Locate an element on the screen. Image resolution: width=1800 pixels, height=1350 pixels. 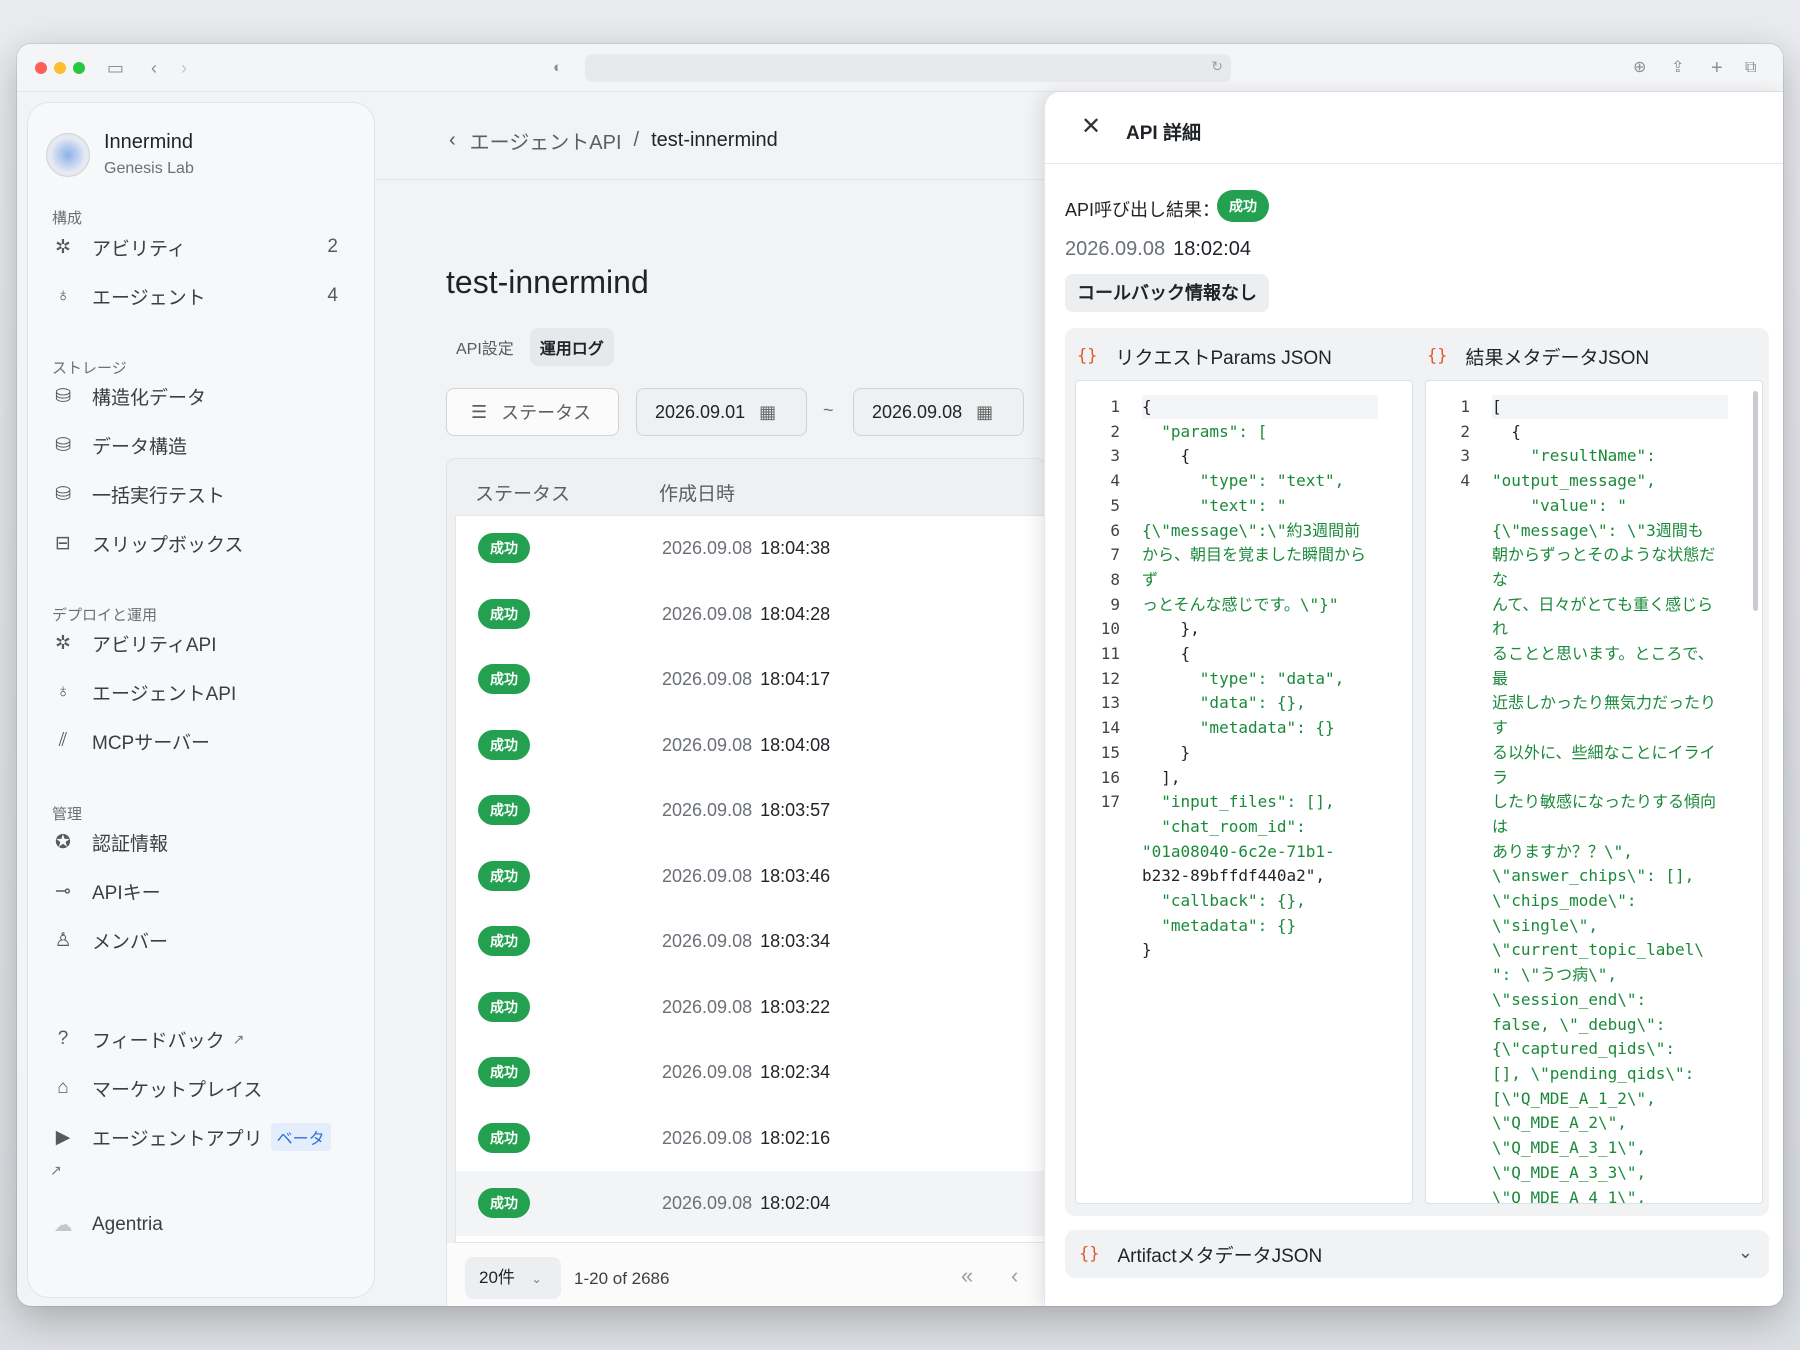
new-tab-icon: + is located at coordinates (1717, 68).